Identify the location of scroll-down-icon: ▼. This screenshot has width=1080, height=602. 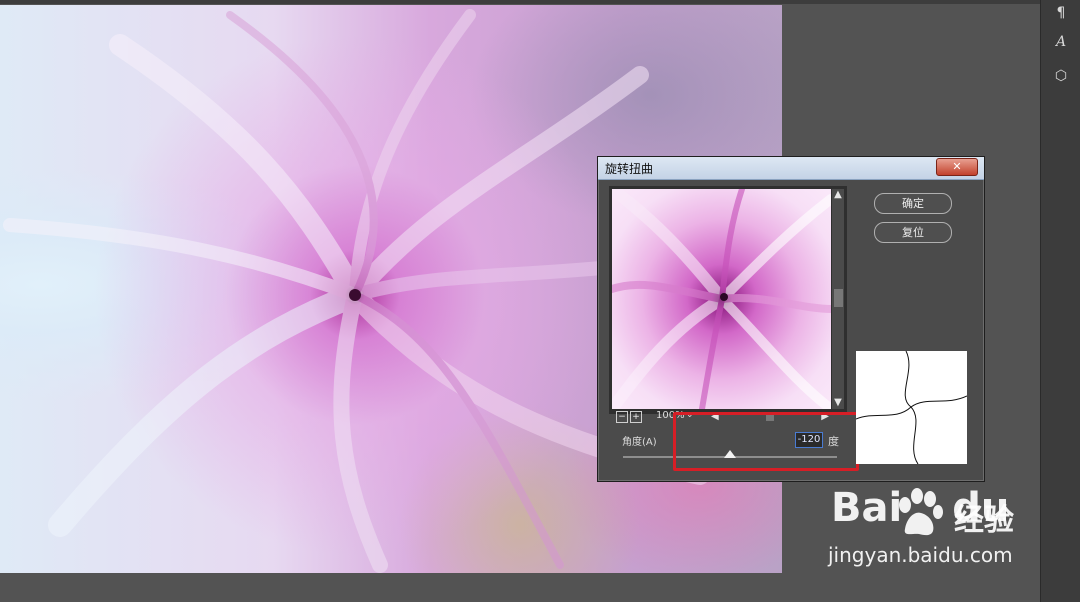
(838, 403).